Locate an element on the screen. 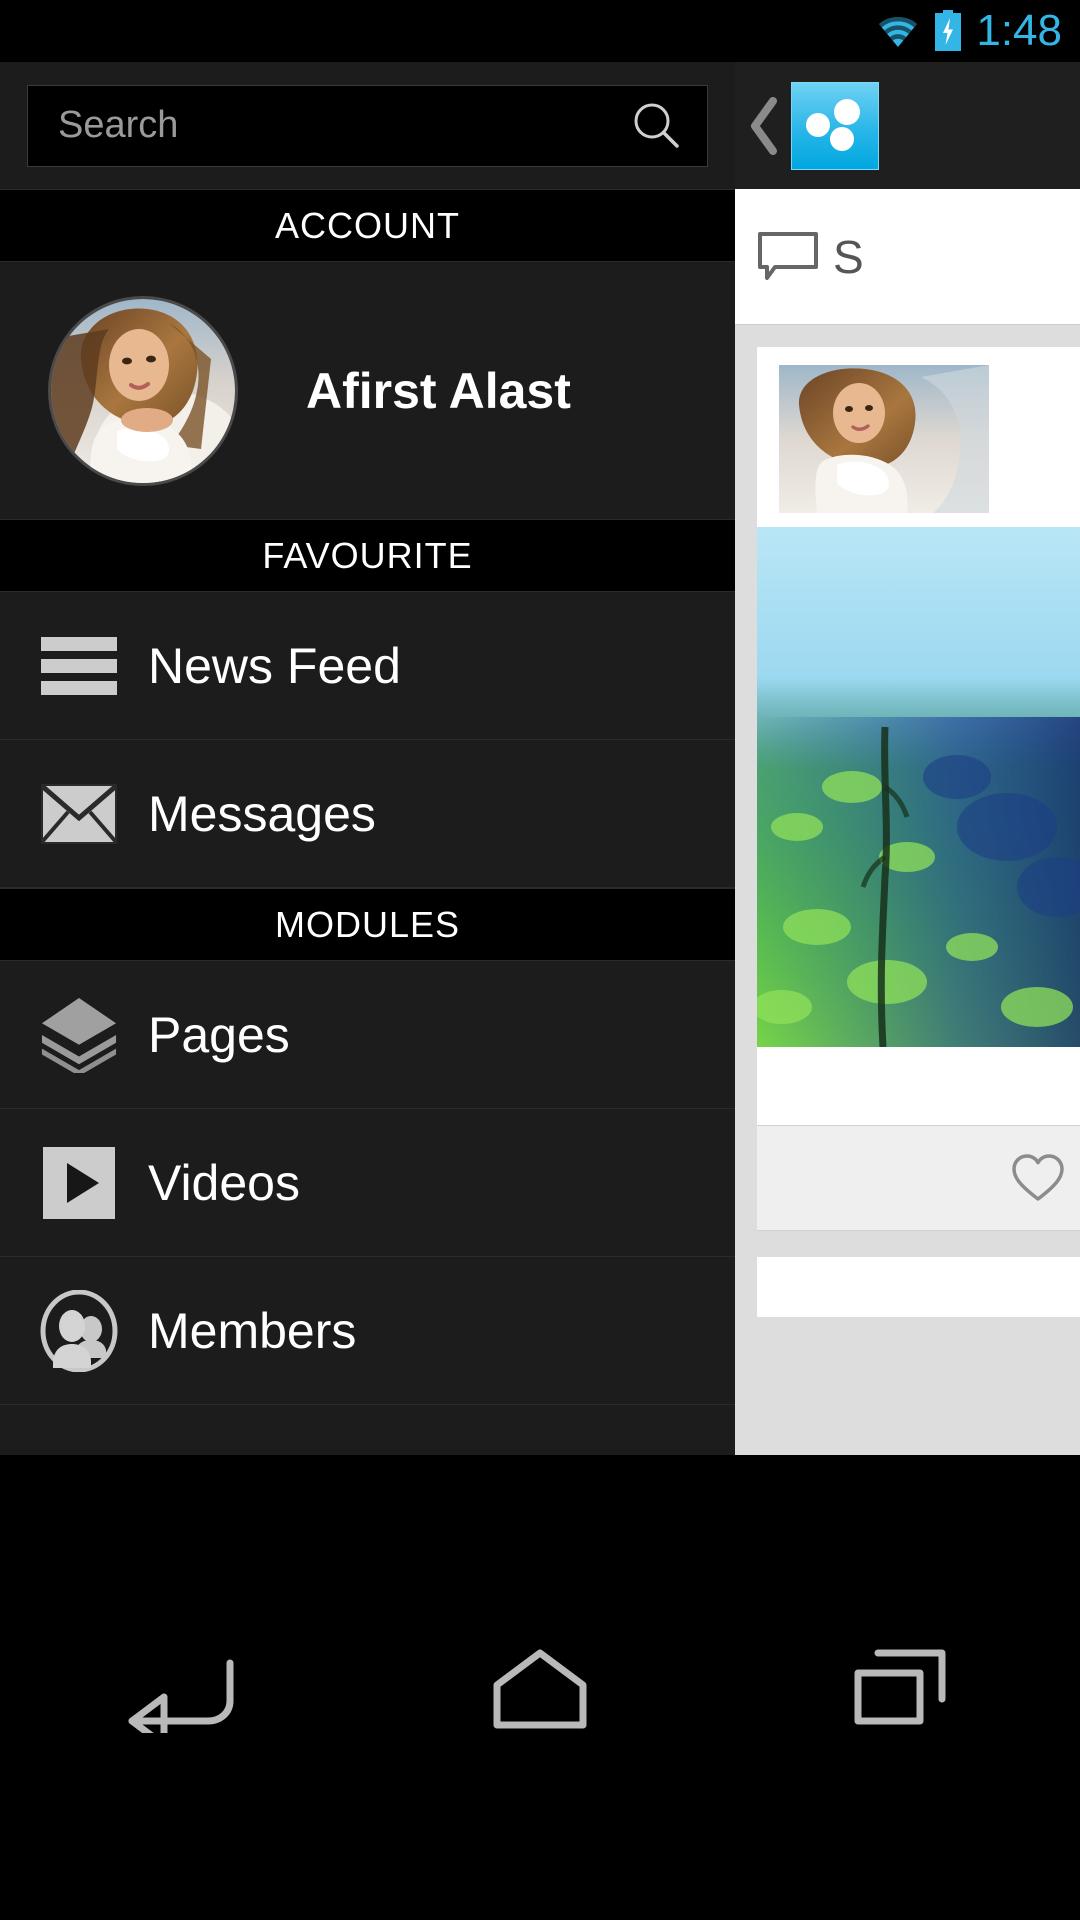 The image size is (1080, 1920). status-bar-clock: 1:48 is located at coordinates (1019, 30).